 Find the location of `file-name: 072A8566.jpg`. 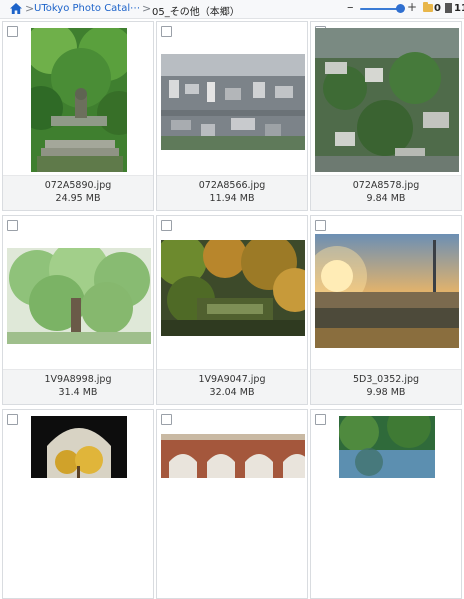

file-name: 072A8566.jpg is located at coordinates (232, 185).